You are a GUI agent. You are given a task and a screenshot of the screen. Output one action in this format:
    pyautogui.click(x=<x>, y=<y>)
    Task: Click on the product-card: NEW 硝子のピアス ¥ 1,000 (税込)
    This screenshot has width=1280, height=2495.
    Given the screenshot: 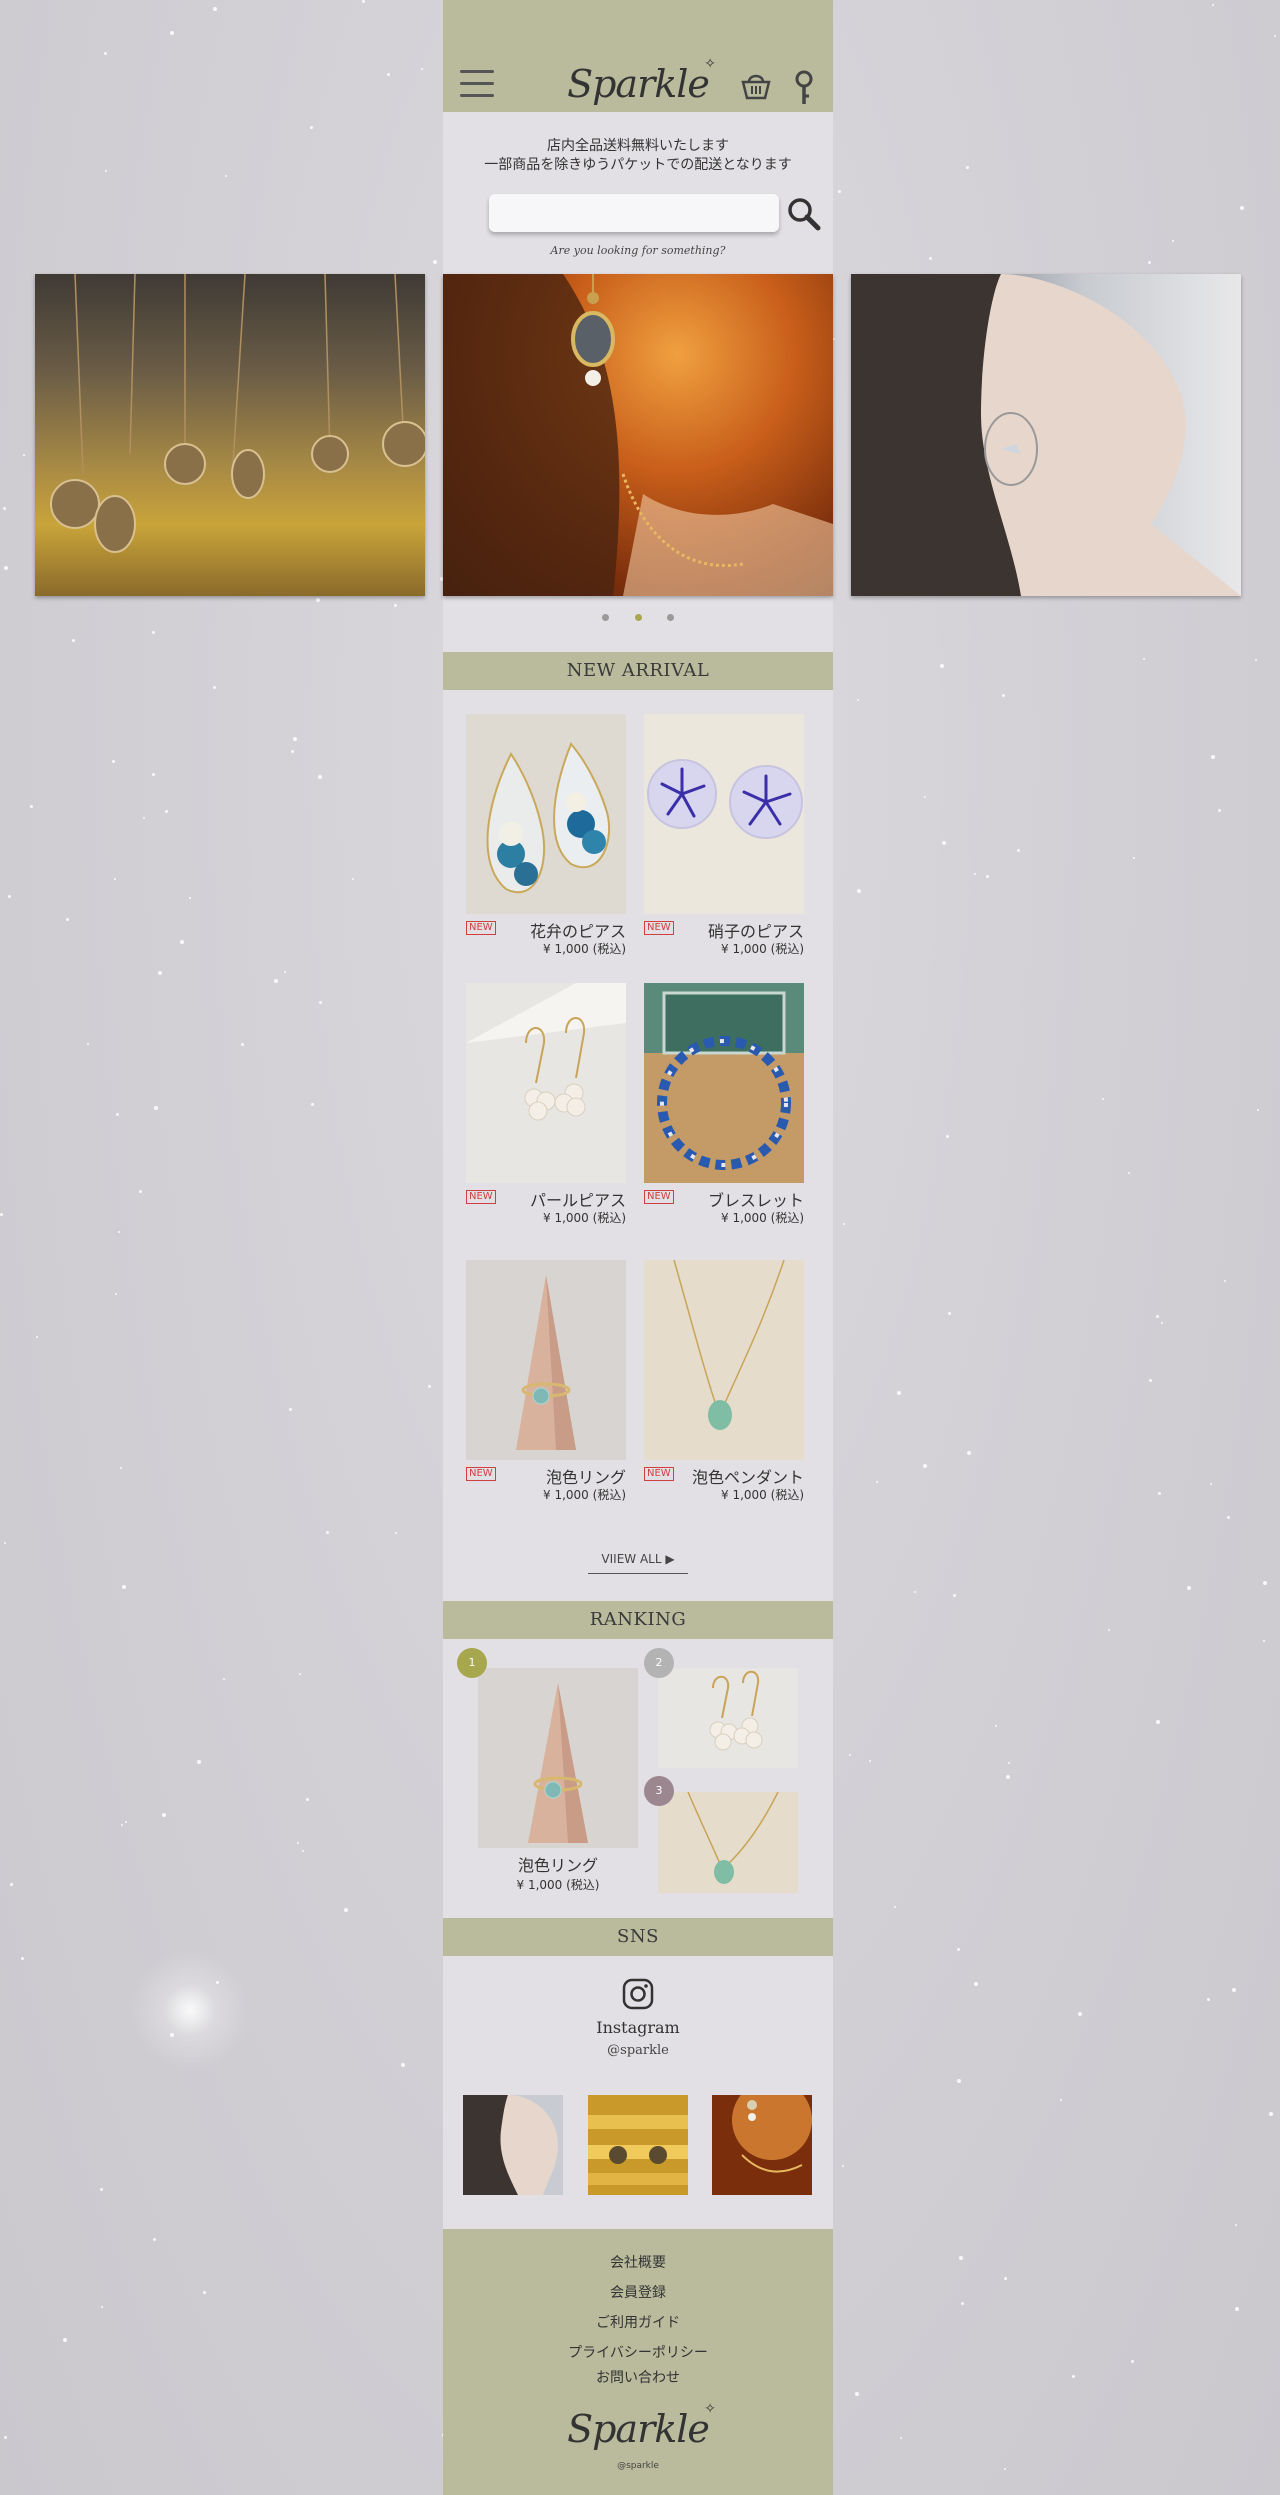 What is the action you would take?
    pyautogui.click(x=727, y=839)
    